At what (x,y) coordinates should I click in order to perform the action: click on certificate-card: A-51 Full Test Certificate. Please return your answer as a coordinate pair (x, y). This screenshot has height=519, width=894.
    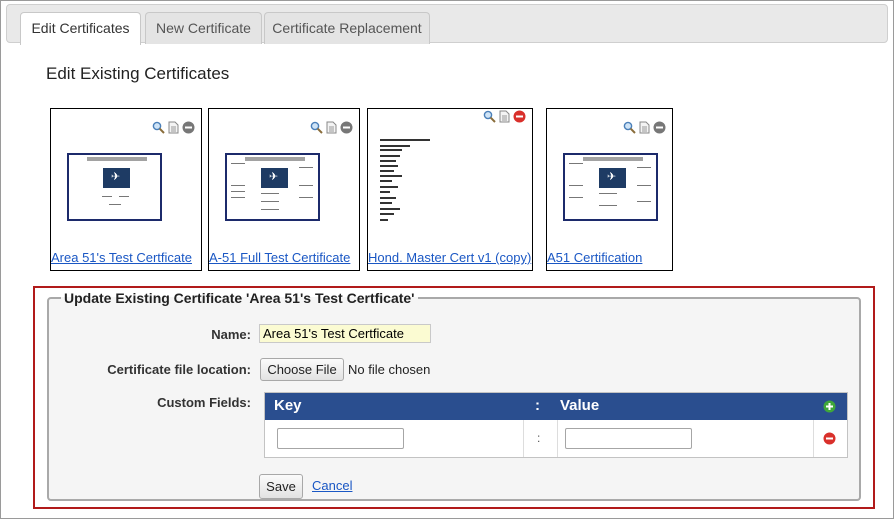
    Looking at the image, I should click on (284, 189).